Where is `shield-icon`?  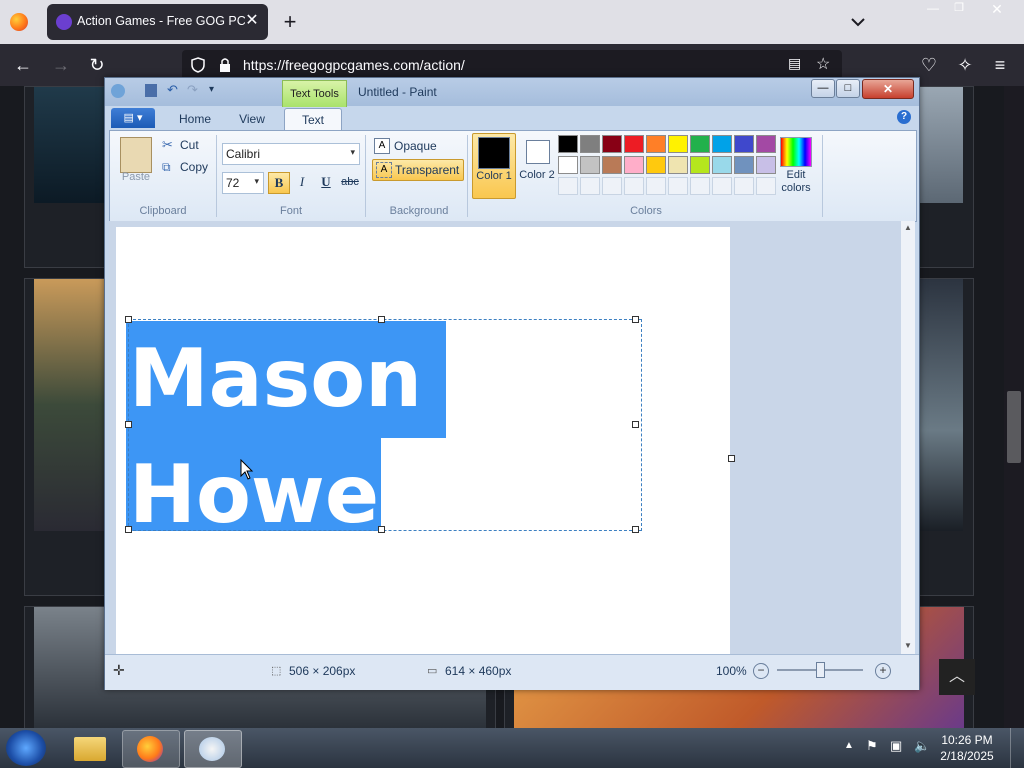
shield-icon is located at coordinates (198, 65).